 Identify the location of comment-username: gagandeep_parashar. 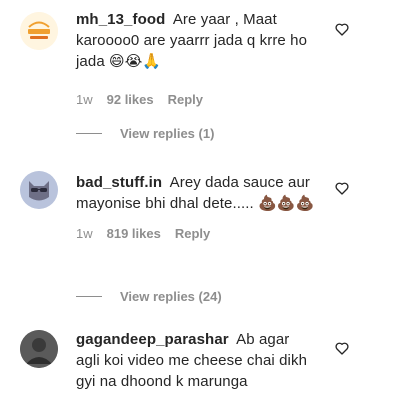
(152, 339).